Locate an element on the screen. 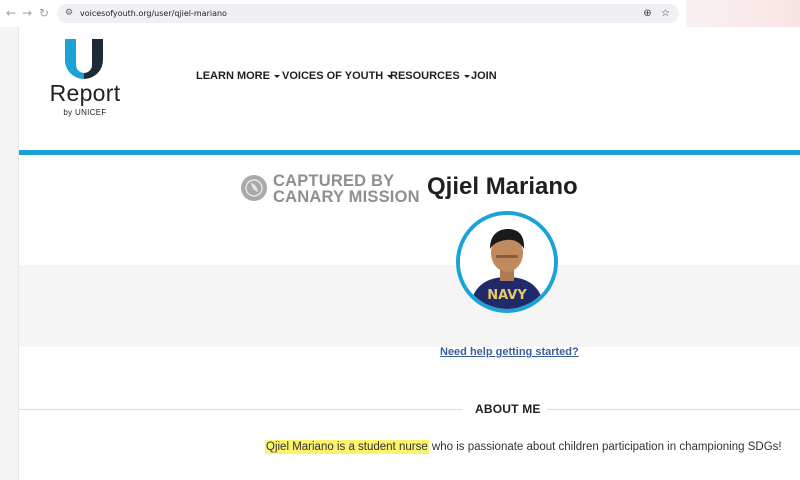  logo-byline: by UNICEF is located at coordinates (85, 112).